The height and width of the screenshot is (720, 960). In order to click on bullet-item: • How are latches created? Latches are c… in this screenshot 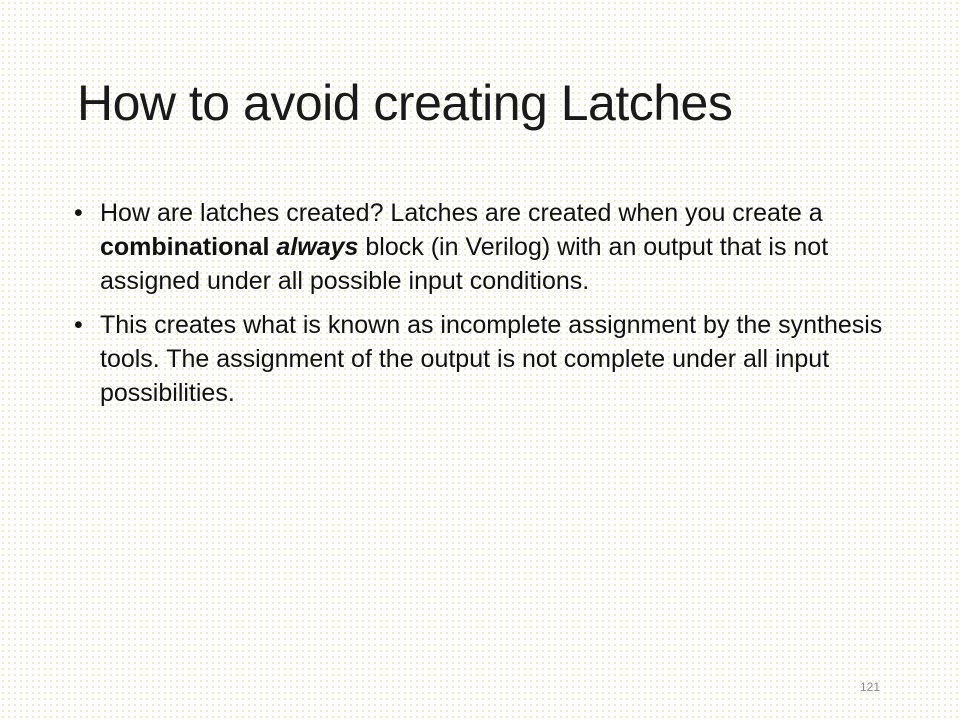, I will do `click(489, 247)`.